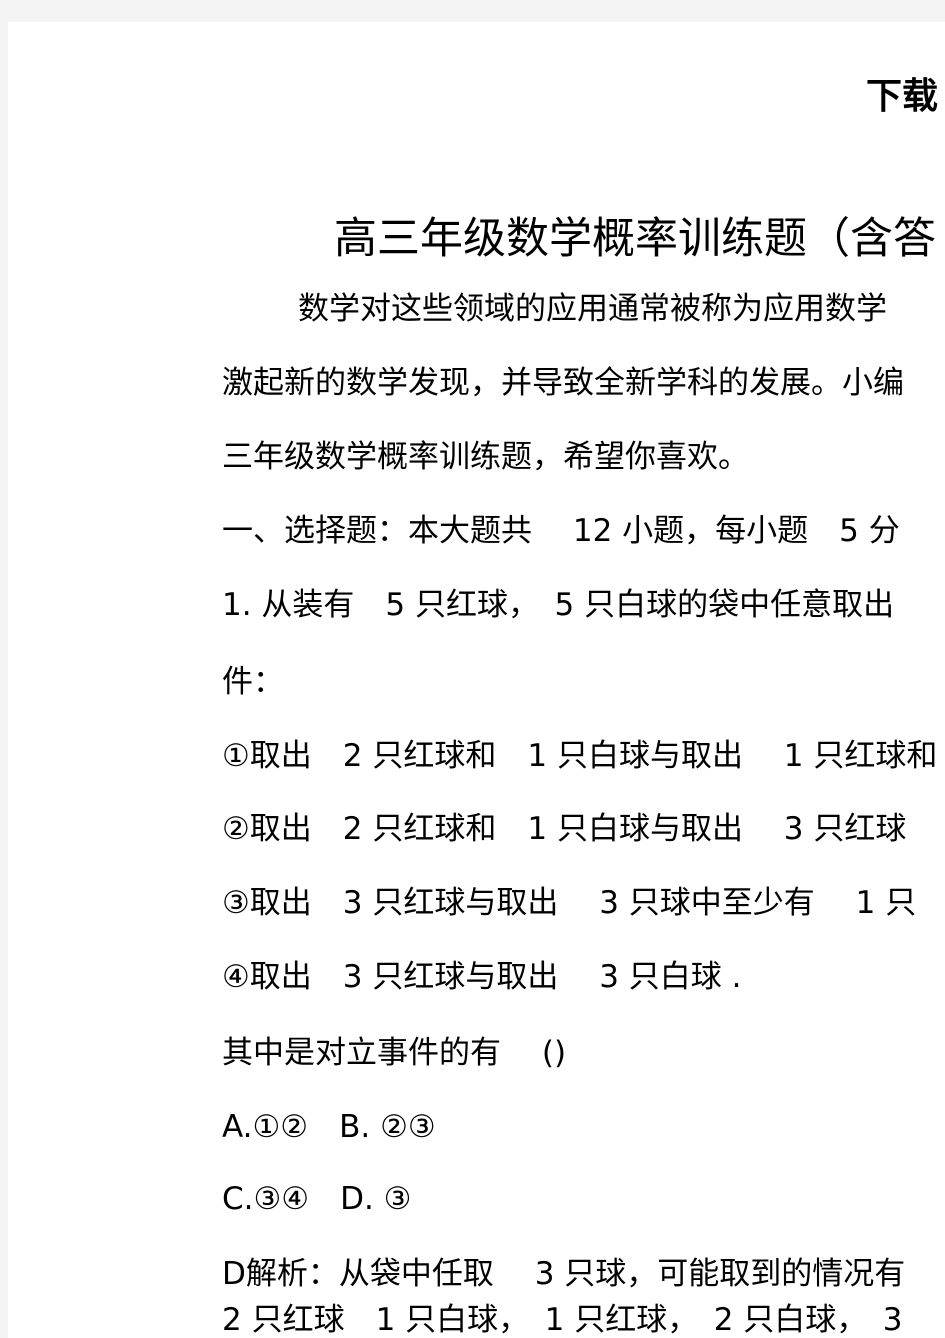  What do you see at coordinates (592, 309) in the screenshot?
I see `paragraph-line: 数学对这些领域的应用通常被称为应用数学` at bounding box center [592, 309].